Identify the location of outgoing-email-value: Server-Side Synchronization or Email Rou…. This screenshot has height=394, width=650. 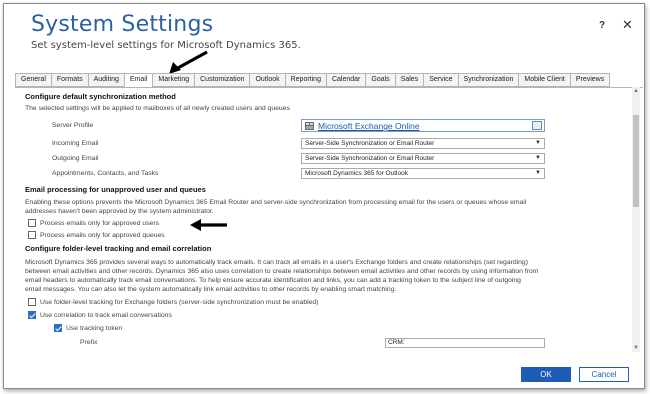
(370, 158).